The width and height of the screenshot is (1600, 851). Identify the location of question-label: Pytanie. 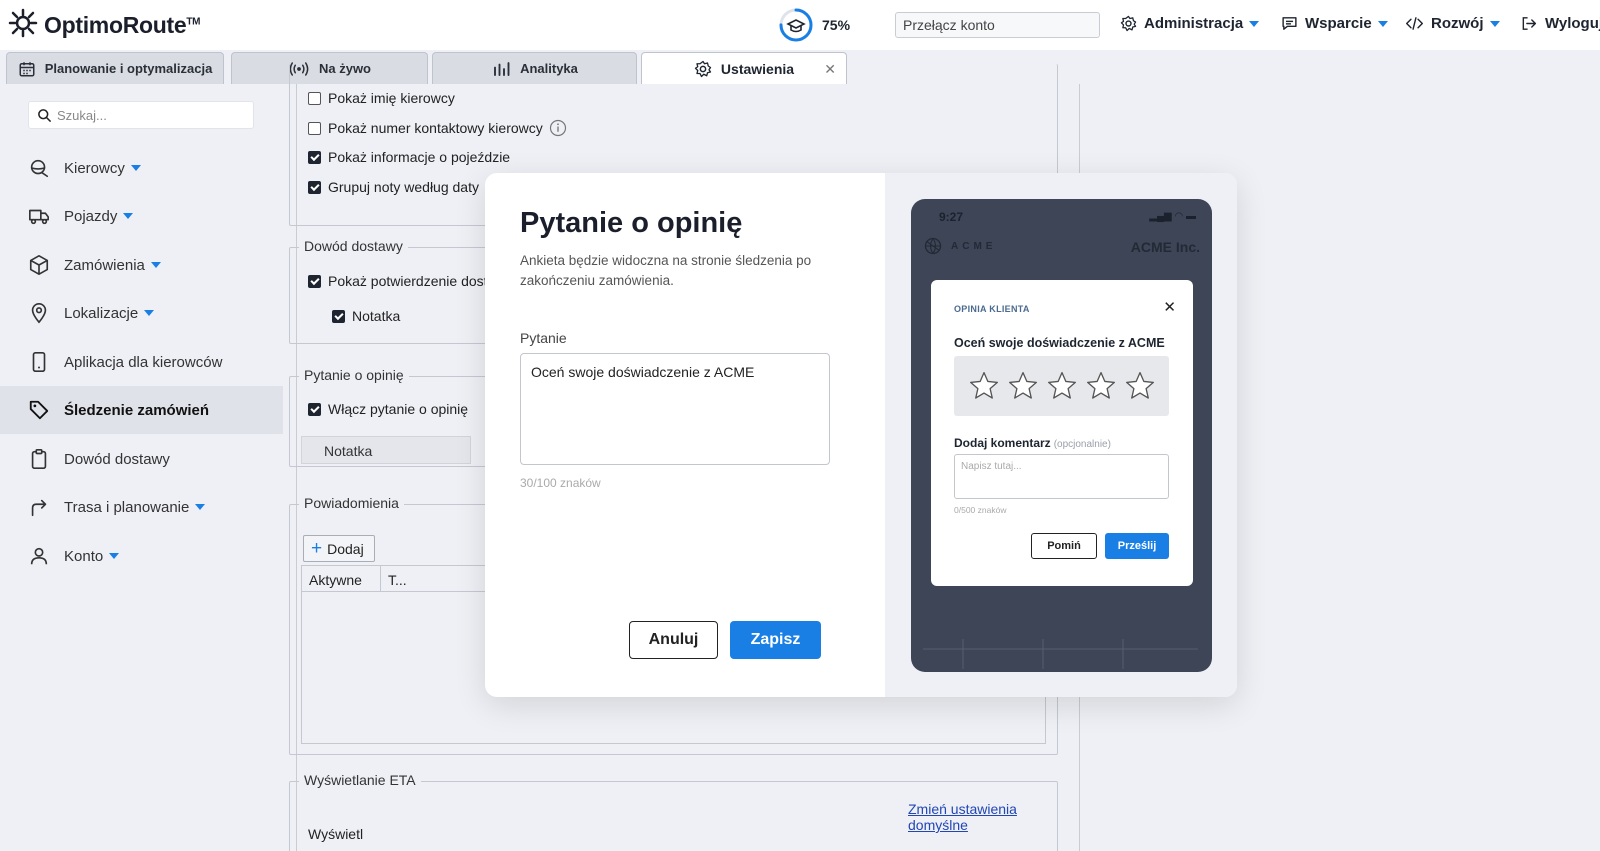
(543, 338).